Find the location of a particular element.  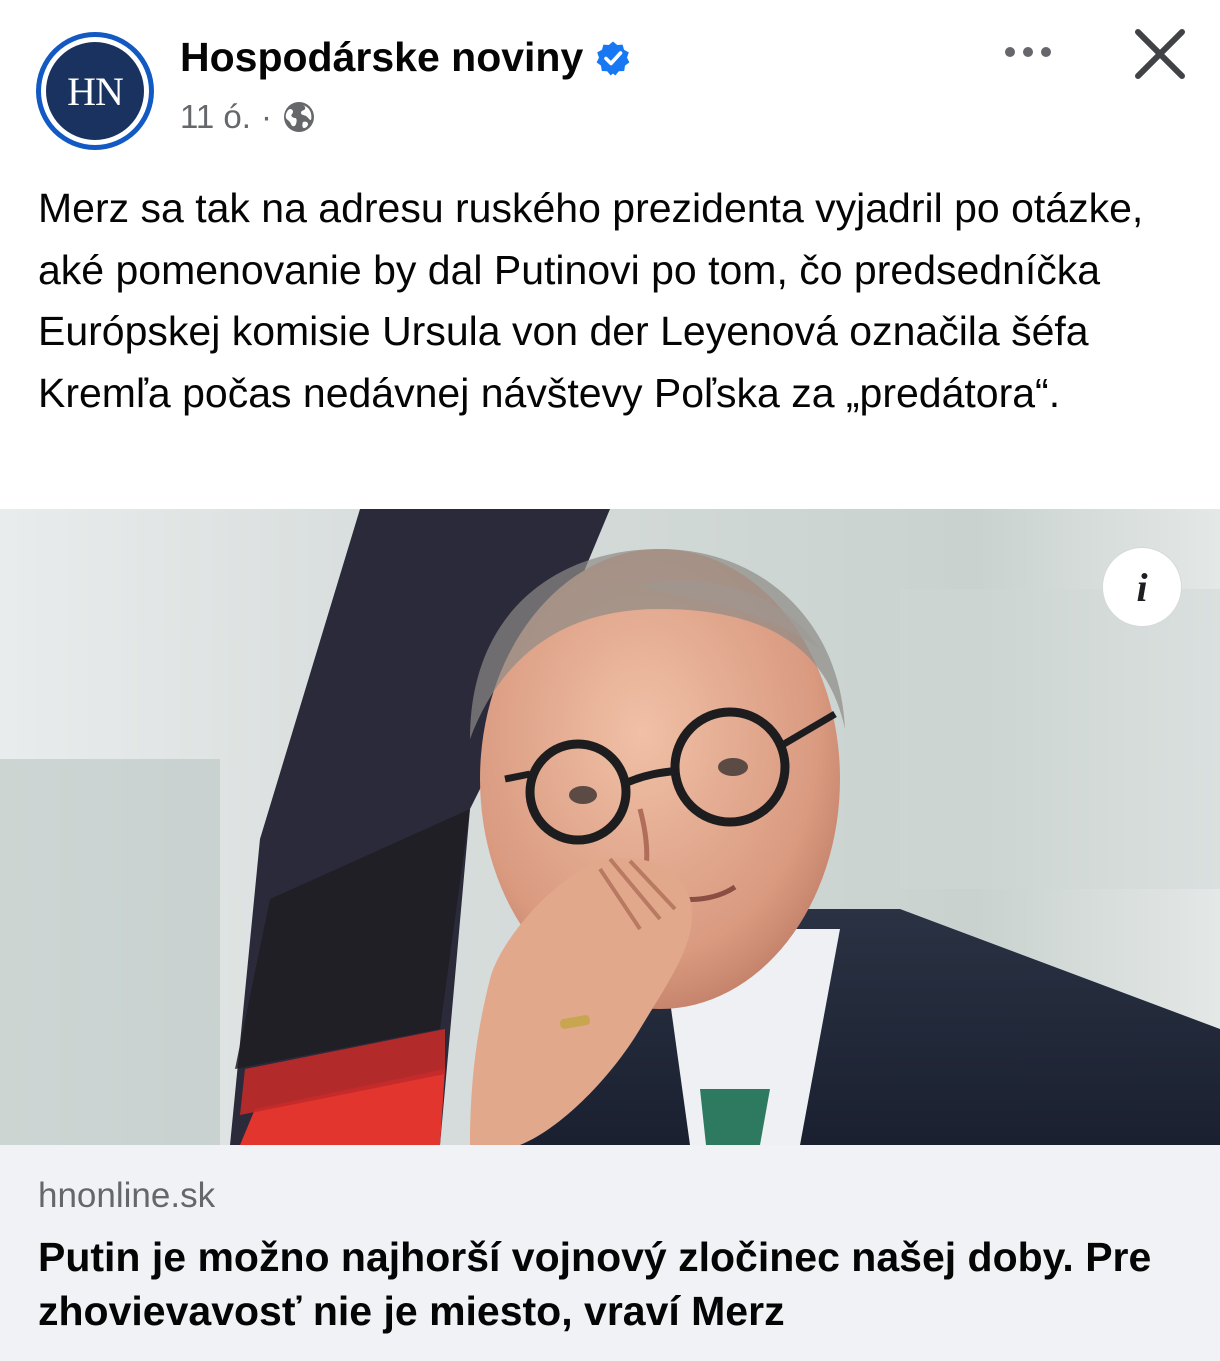

avatar-ring: HN is located at coordinates (95, 91).